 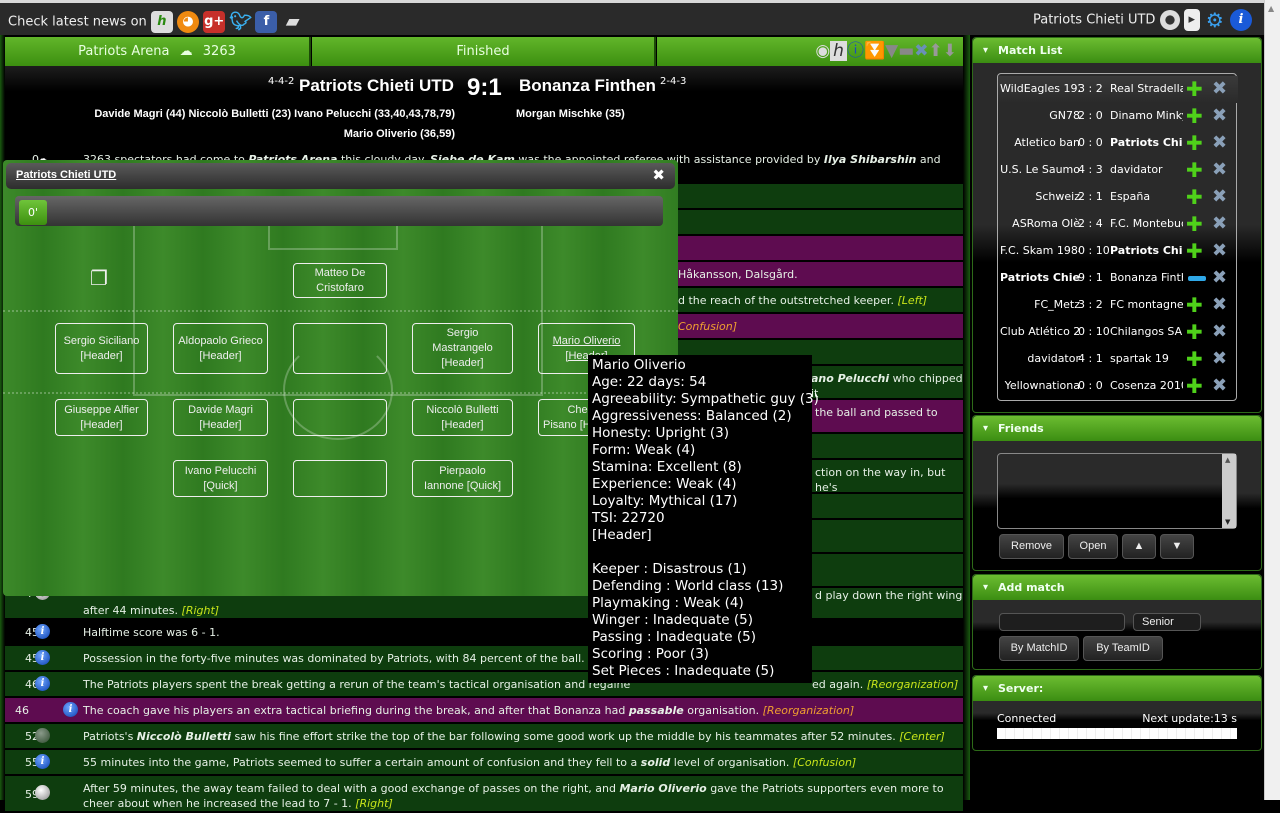 What do you see at coordinates (101, 348) in the screenshot?
I see `player-slot: Sergio Siciliano [Header]` at bounding box center [101, 348].